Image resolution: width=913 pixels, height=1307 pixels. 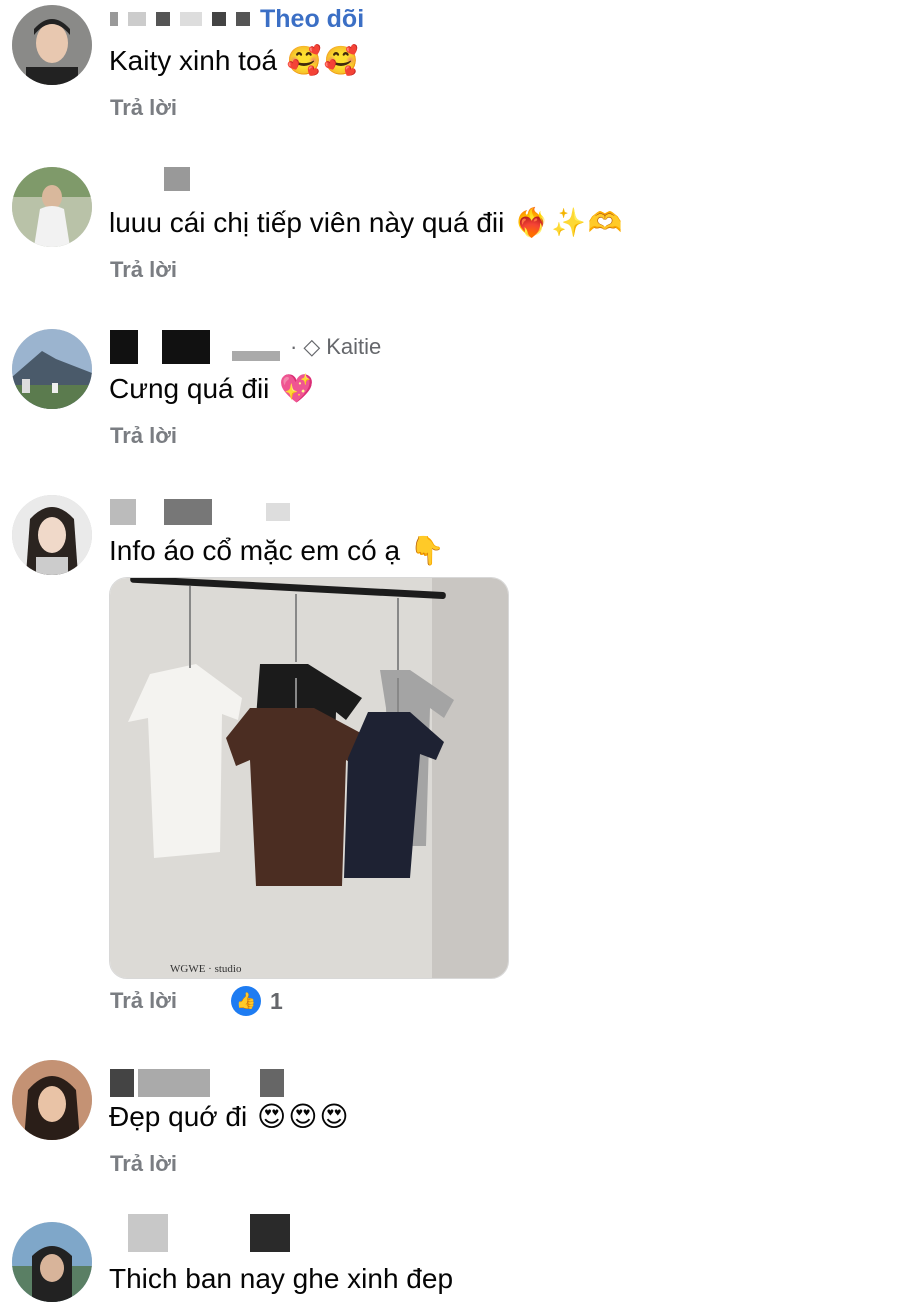 I want to click on comment-text: Info áo cổ mặc em có ạ 👇, so click(x=277, y=550).